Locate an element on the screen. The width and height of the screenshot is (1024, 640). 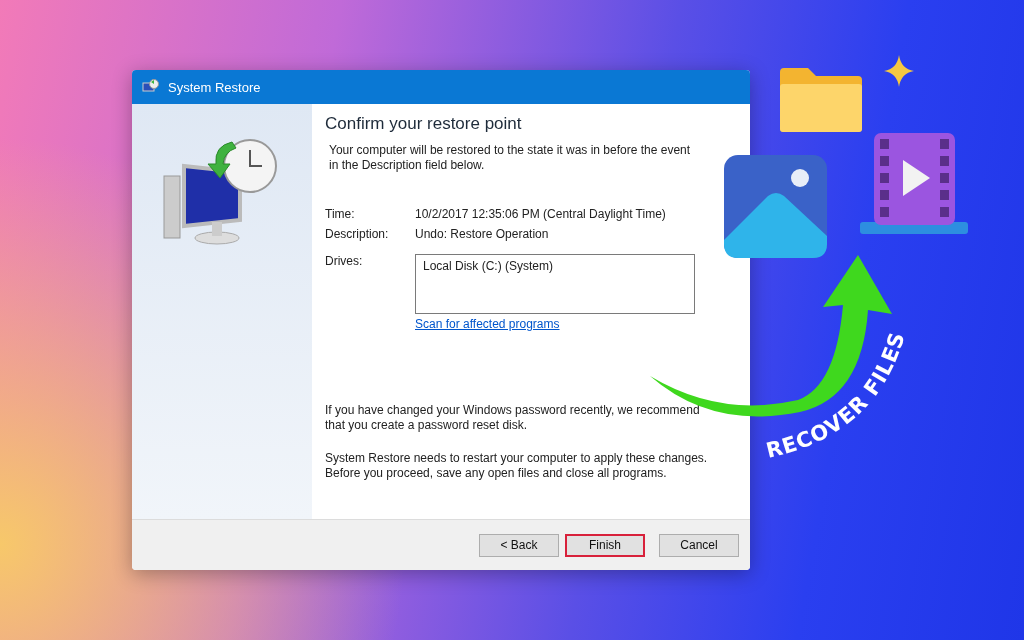
restore-icon is located at coordinates (151, 87).